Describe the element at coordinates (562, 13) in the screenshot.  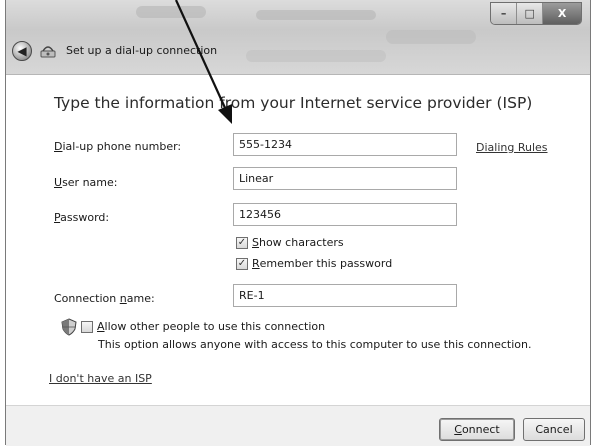
I see `close-button: X` at that location.